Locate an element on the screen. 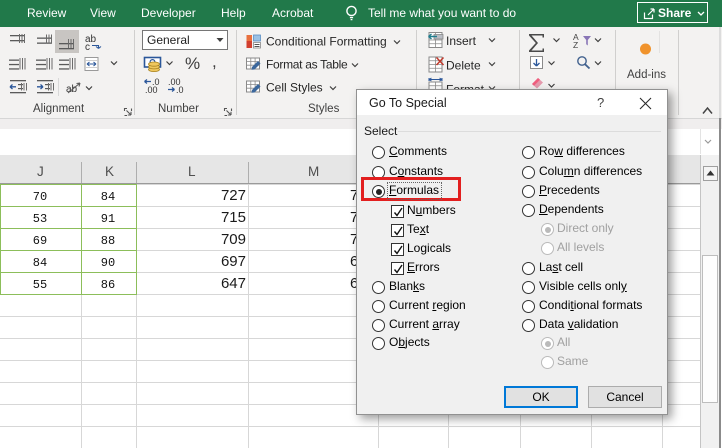 The height and width of the screenshot is (448, 722). svg-text: c is located at coordinates (87, 47).